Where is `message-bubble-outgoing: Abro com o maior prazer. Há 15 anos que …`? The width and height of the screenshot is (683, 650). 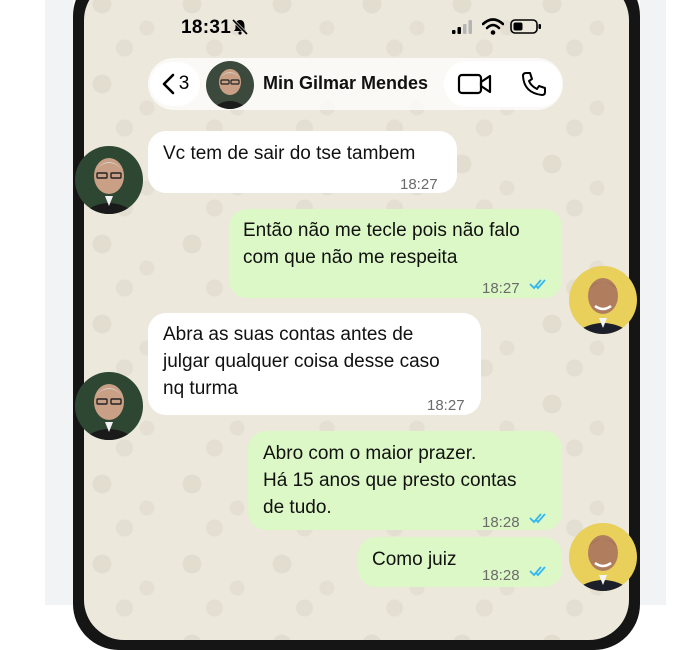
message-bubble-outgoing: Abro com o maior prazer. Há 15 anos que … is located at coordinates (405, 481).